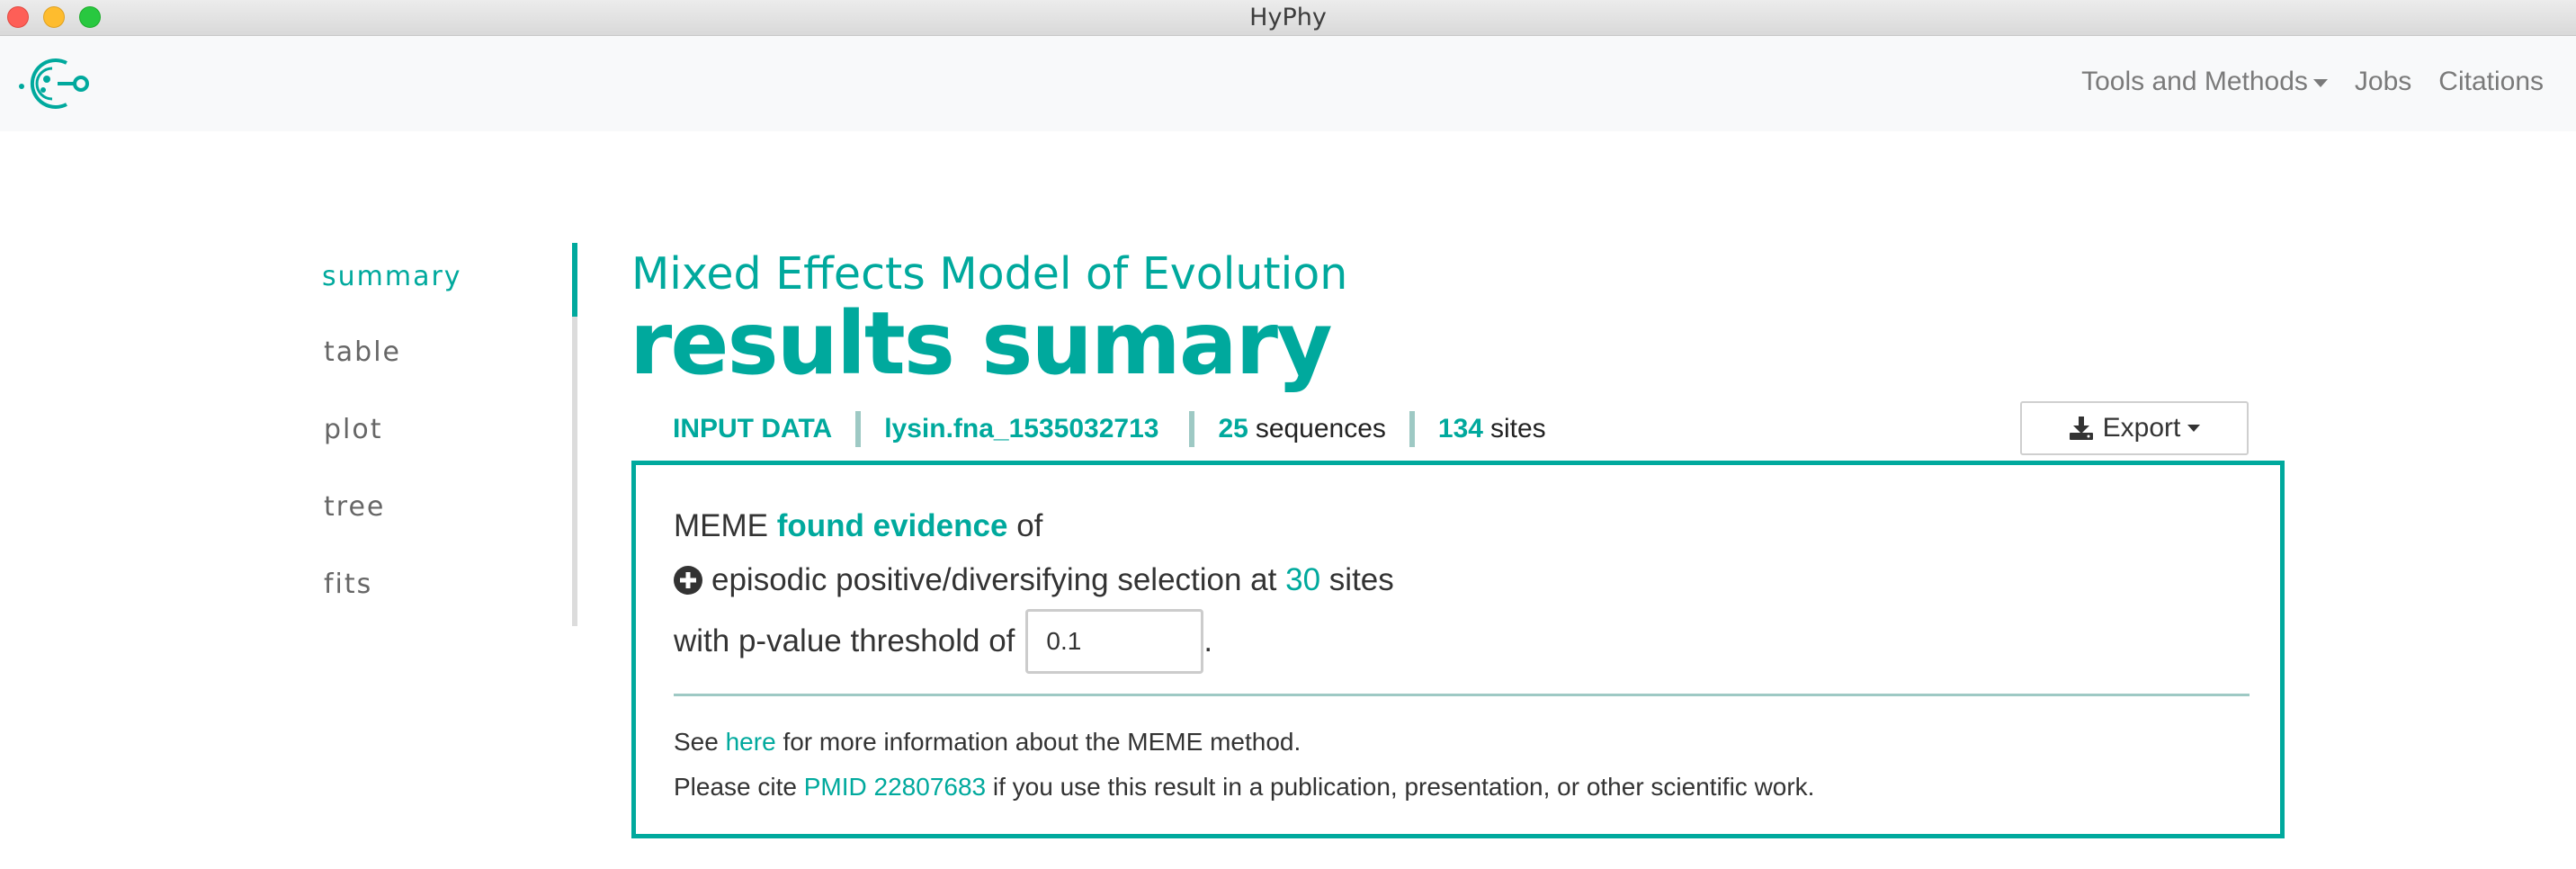 This screenshot has width=2576, height=869. What do you see at coordinates (446, 434) in the screenshot?
I see `side-navigation: summary table plot tree fits` at bounding box center [446, 434].